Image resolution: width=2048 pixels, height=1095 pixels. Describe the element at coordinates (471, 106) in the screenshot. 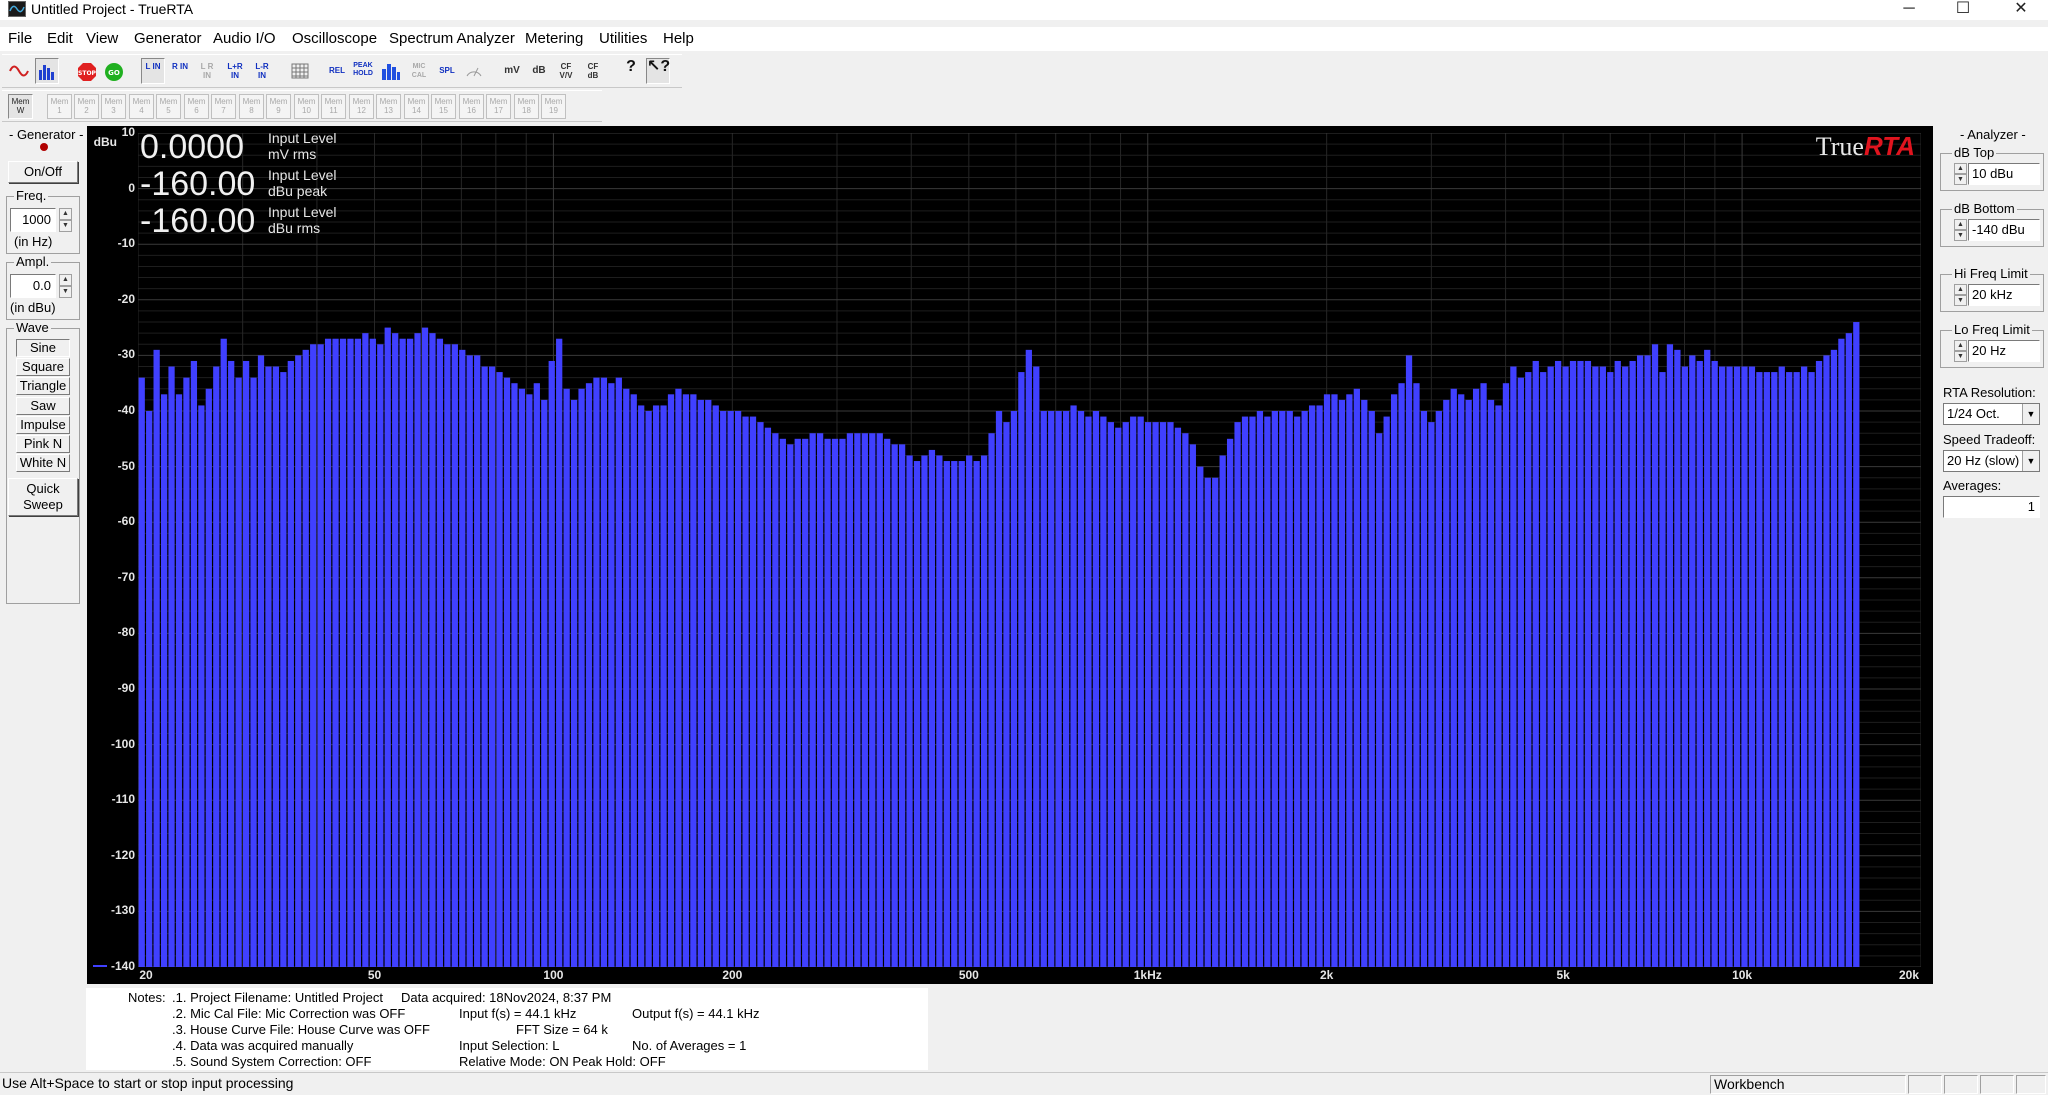

I see `mem-16-button: Mem 16` at that location.